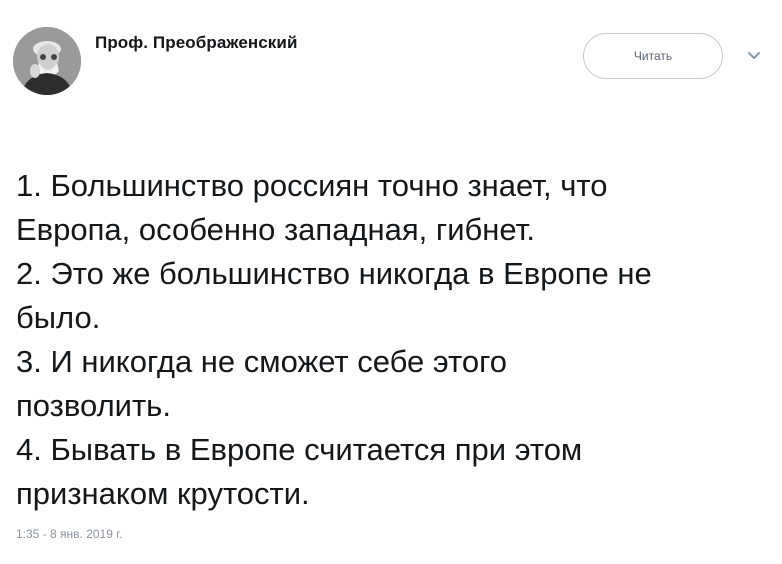  Describe the element at coordinates (163, 493) in the screenshot. I see `tweet-text-line: признаком крутости.` at that location.